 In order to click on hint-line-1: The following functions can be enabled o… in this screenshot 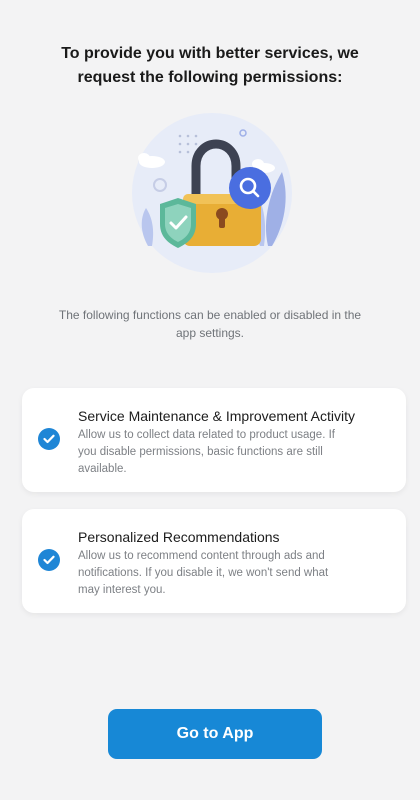, I will do `click(210, 315)`.